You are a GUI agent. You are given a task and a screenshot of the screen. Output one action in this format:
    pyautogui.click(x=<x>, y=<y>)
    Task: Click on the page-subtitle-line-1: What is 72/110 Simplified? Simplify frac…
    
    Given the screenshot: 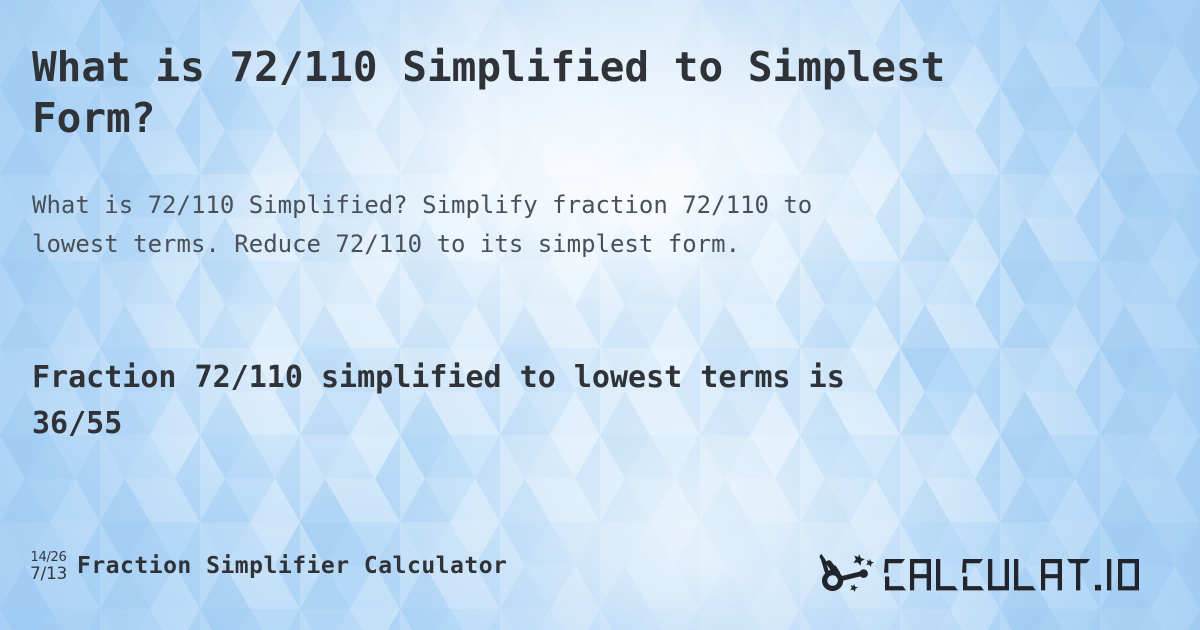 What is the action you would take?
    pyautogui.click(x=422, y=205)
    